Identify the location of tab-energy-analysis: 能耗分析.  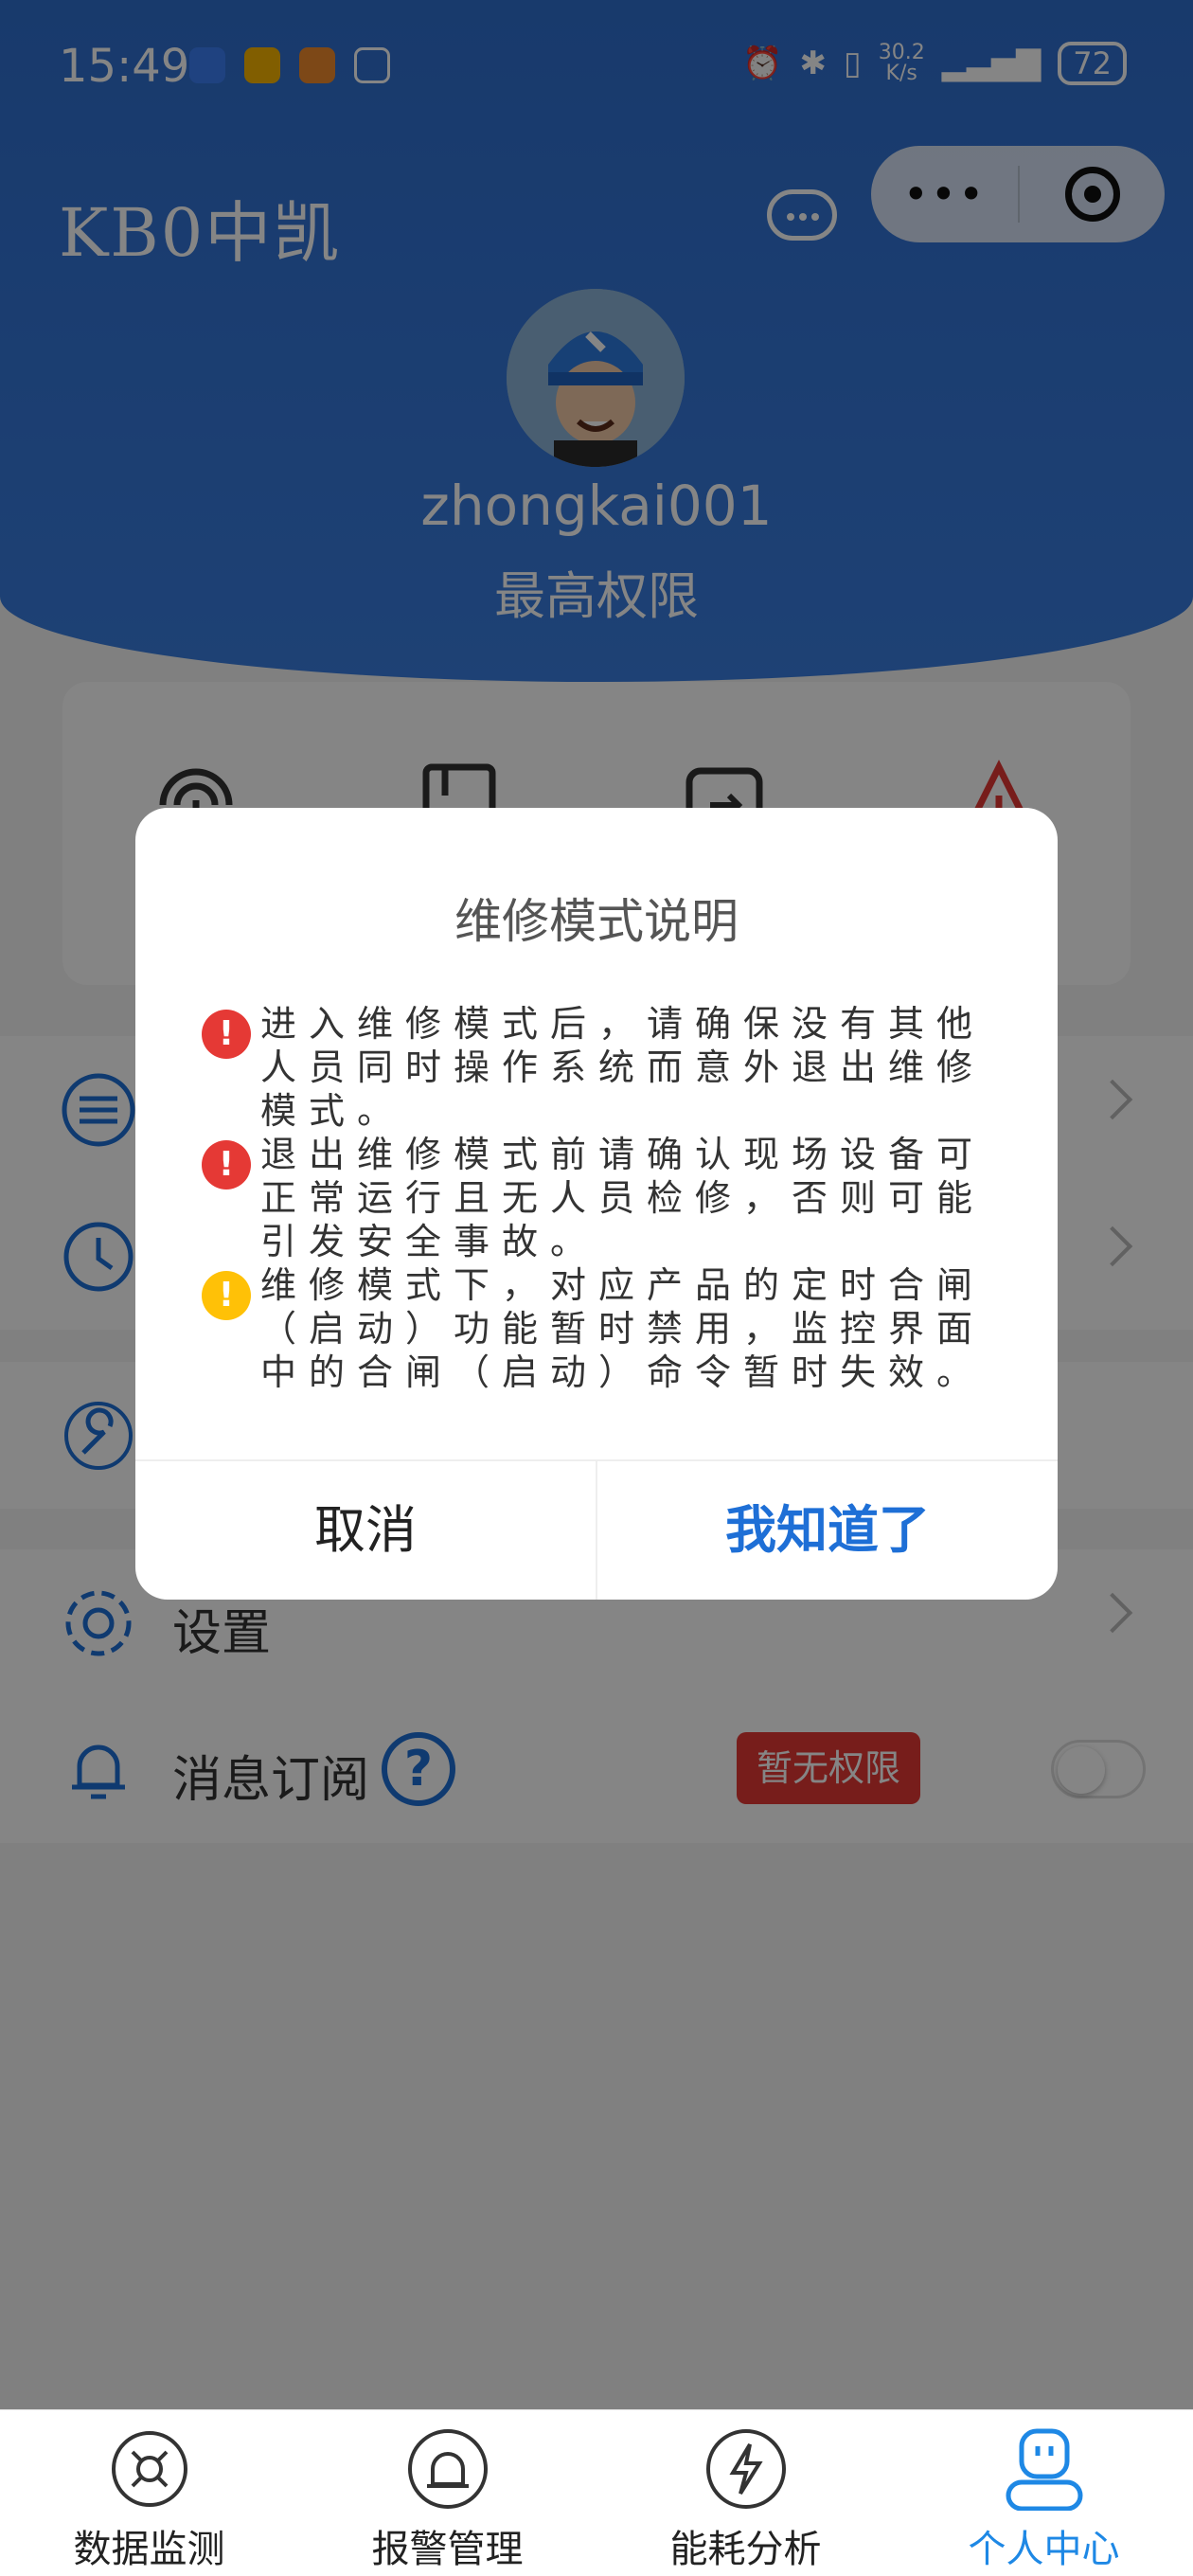
(745, 2493).